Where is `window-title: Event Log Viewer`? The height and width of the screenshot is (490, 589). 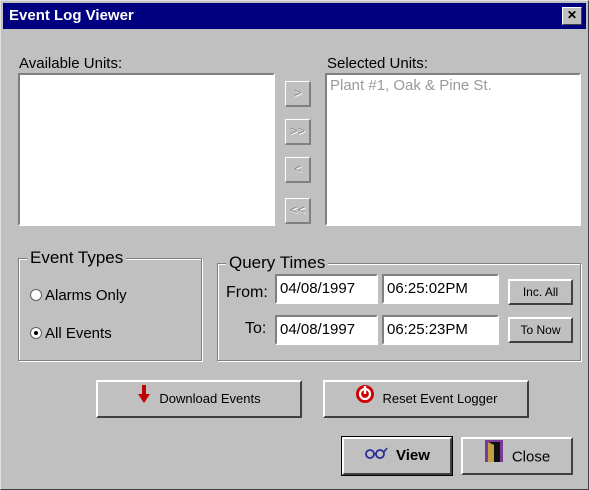 window-title: Event Log Viewer is located at coordinates (71, 15).